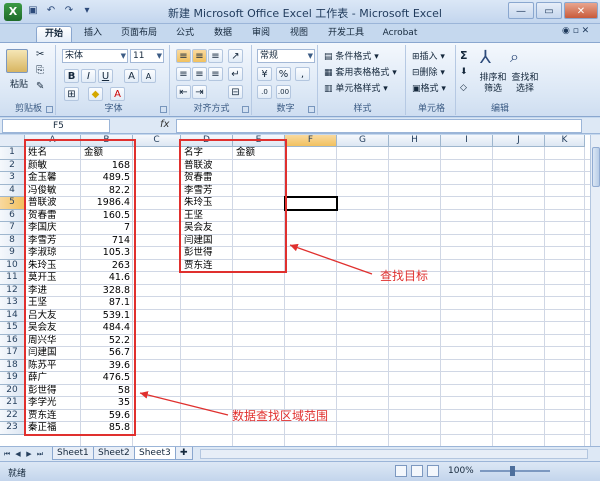  Describe the element at coordinates (131, 76) in the screenshot. I see `grow-font-button: A` at that location.